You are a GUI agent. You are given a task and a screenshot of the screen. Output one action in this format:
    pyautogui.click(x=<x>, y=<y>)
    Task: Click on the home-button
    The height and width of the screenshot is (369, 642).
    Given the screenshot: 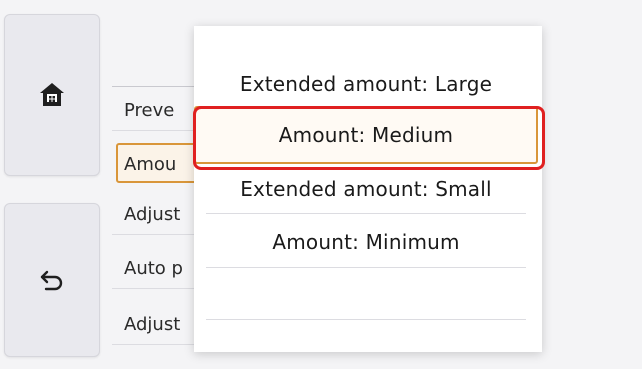 What is the action you would take?
    pyautogui.click(x=52, y=95)
    